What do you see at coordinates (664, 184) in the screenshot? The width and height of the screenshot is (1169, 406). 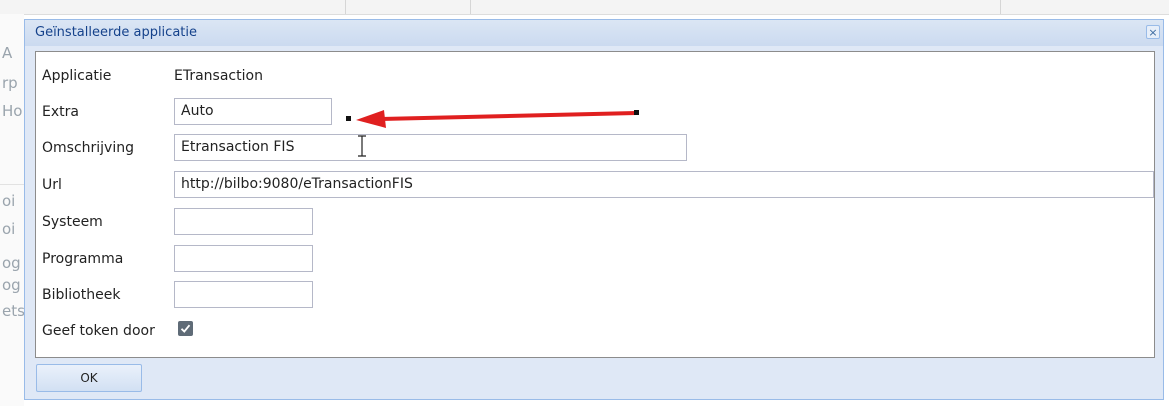 I see `url-input: http://bilbo:9080/eTransactionFIS` at bounding box center [664, 184].